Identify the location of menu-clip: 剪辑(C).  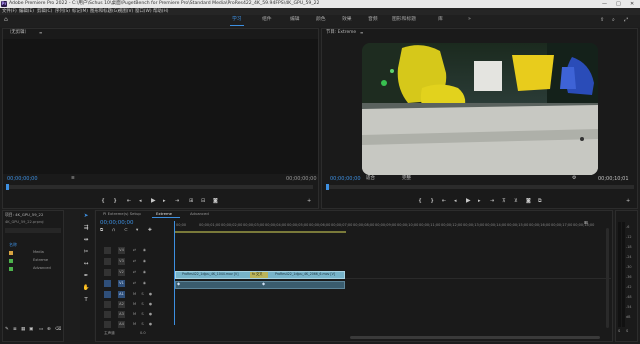
(44, 11).